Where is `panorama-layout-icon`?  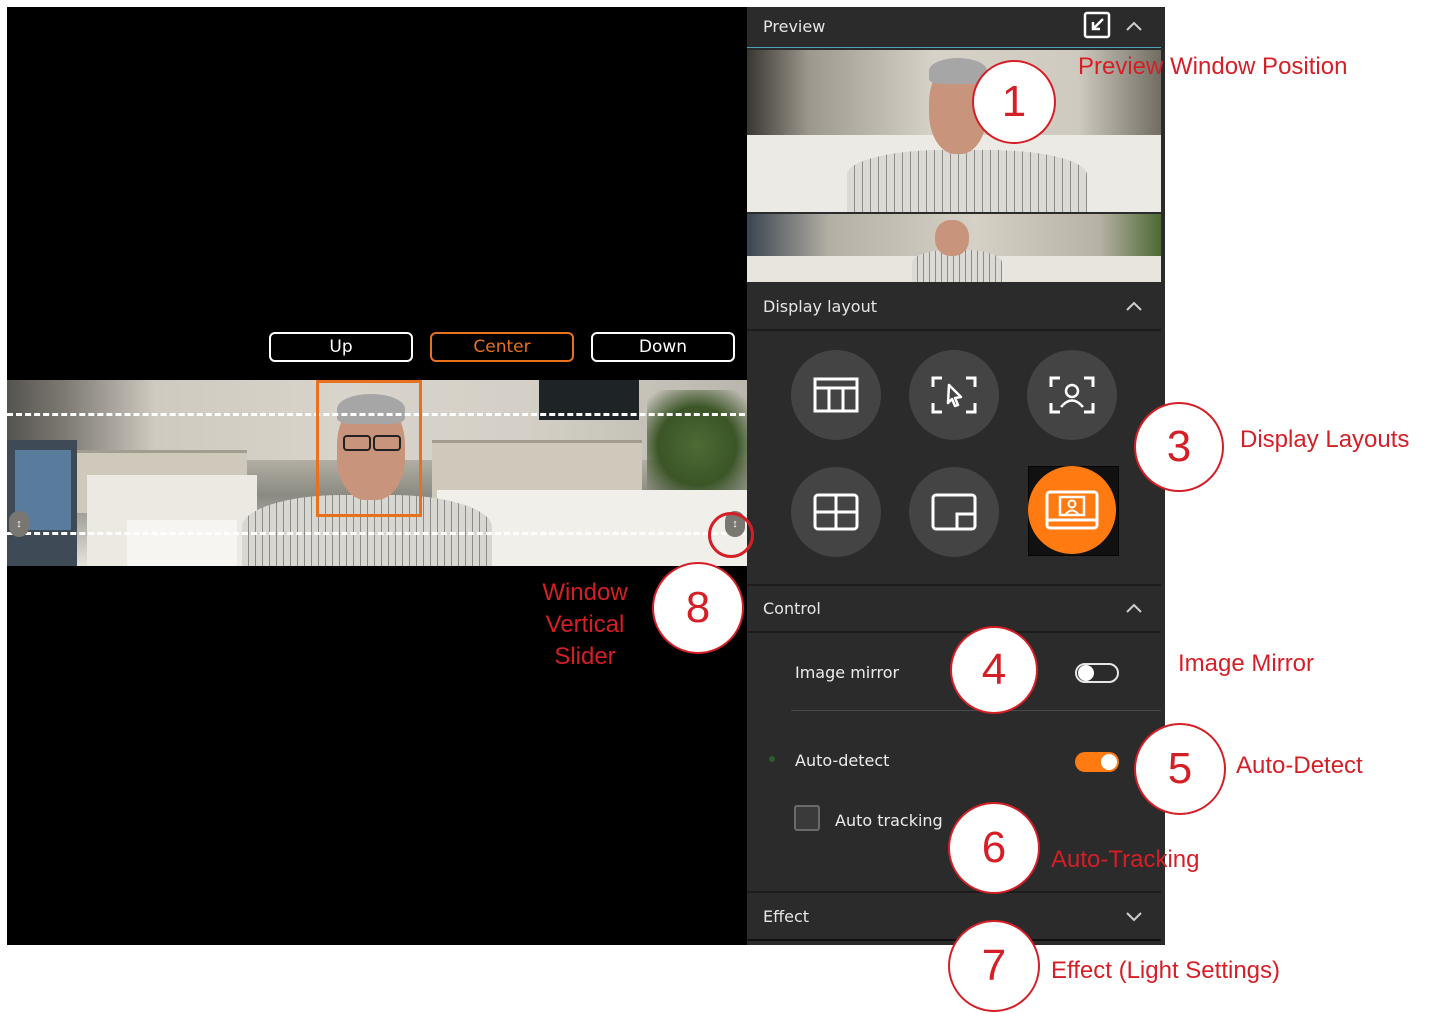 panorama-layout-icon is located at coordinates (836, 395).